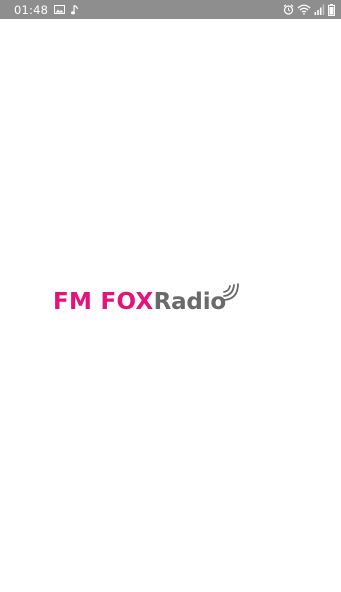  I want to click on app-logo: FM FOX Radio, so click(148, 299).